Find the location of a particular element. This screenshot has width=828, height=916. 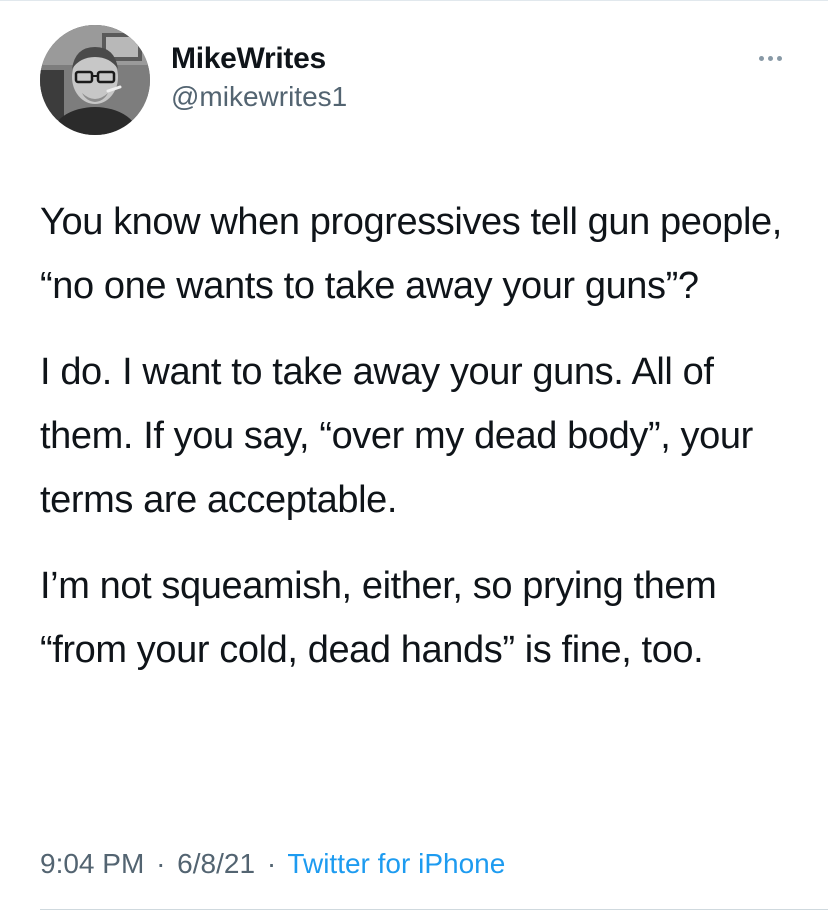

tweet-date: 6/8/21 is located at coordinates (216, 863).